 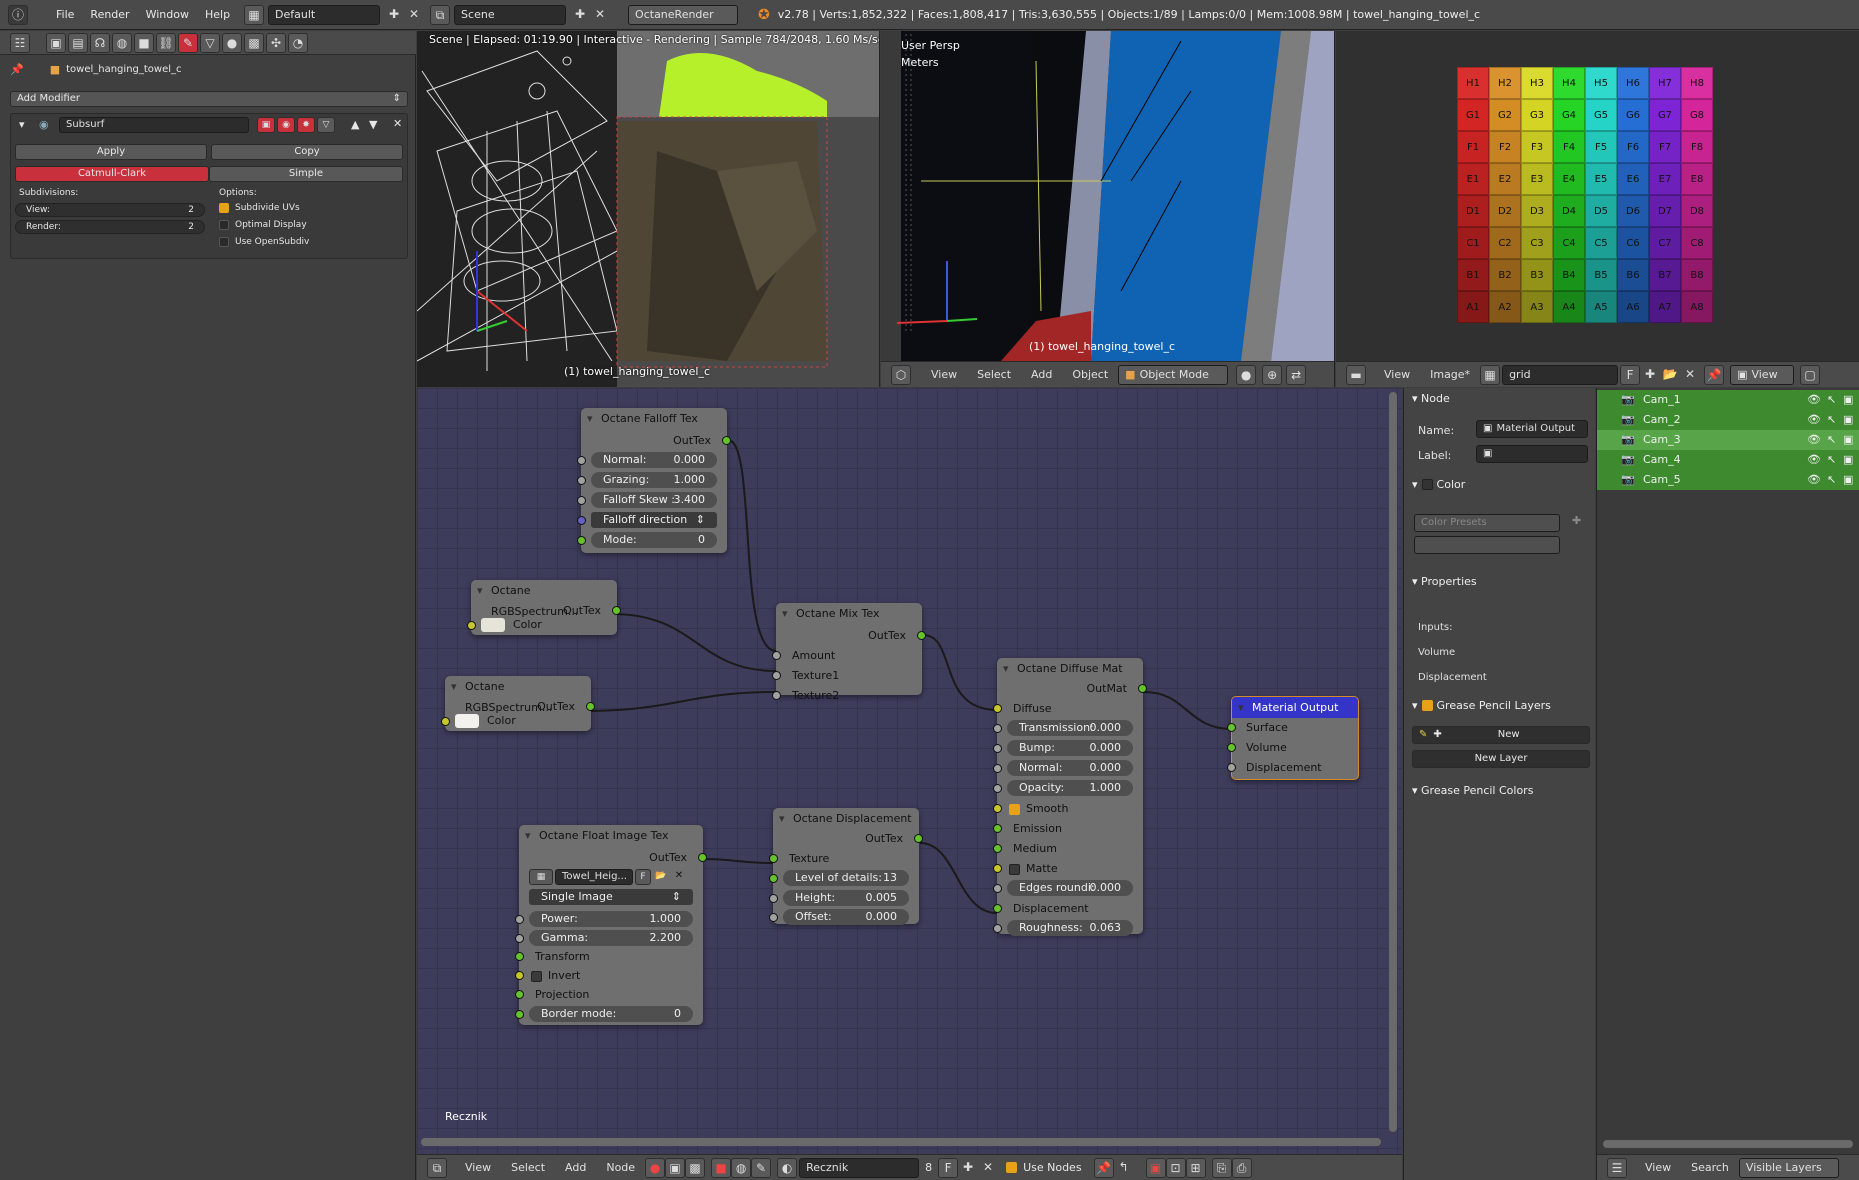 What do you see at coordinates (675, 1167) in the screenshot?
I see `compositing-nodes-icon: ▣` at bounding box center [675, 1167].